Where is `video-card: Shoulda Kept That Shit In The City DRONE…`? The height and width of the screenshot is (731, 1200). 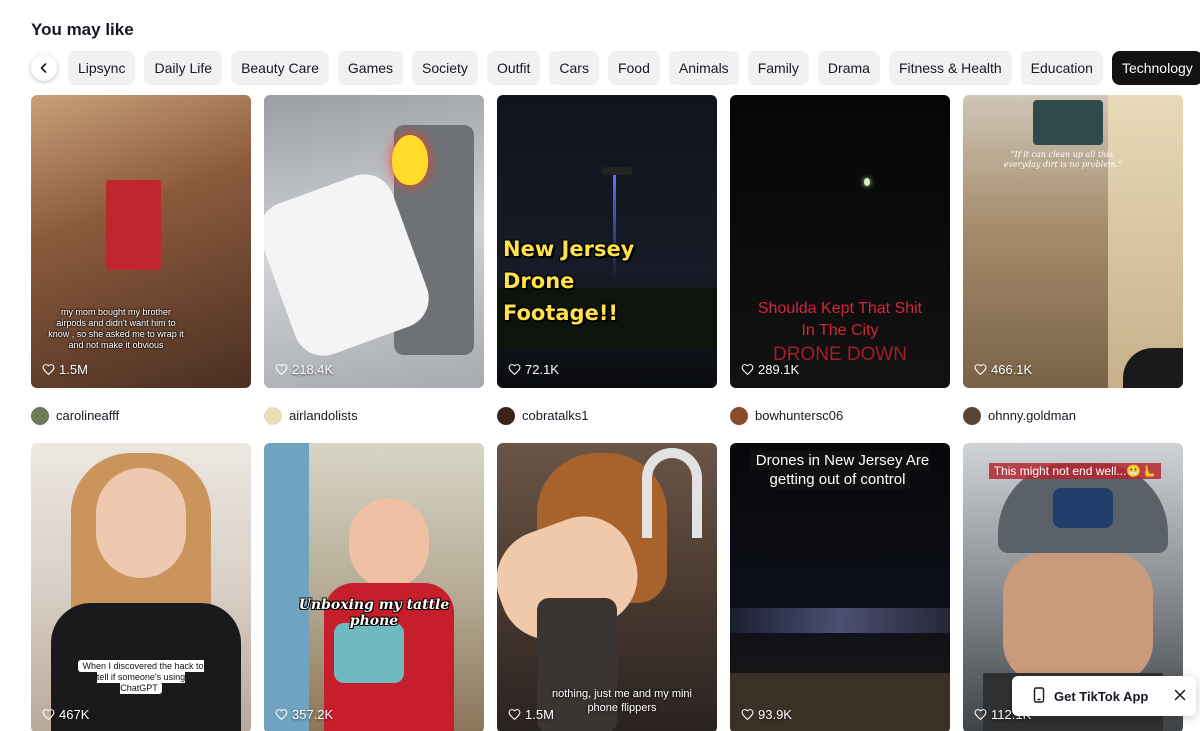 video-card: Shoulda Kept That Shit In The City DRONE… is located at coordinates (840, 269).